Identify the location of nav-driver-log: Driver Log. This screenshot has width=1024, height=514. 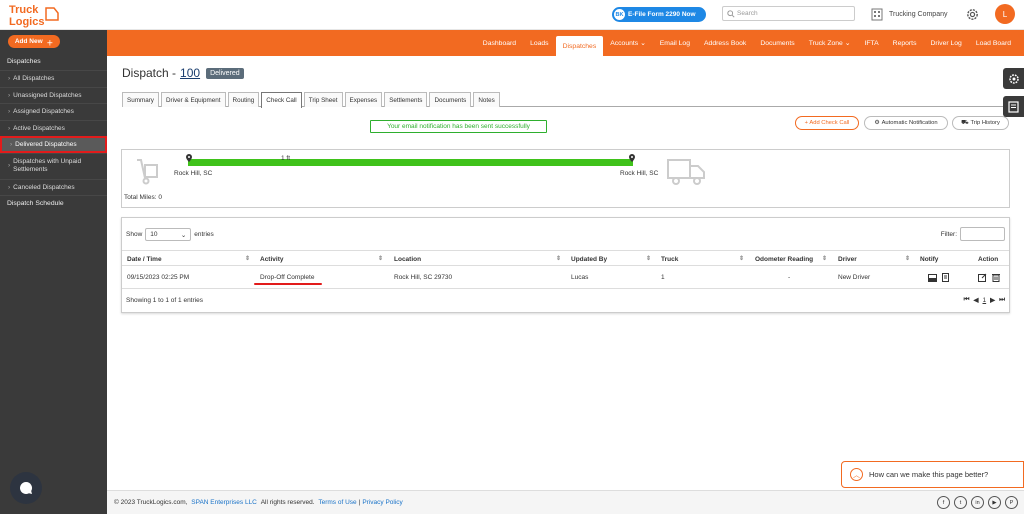
(945, 43).